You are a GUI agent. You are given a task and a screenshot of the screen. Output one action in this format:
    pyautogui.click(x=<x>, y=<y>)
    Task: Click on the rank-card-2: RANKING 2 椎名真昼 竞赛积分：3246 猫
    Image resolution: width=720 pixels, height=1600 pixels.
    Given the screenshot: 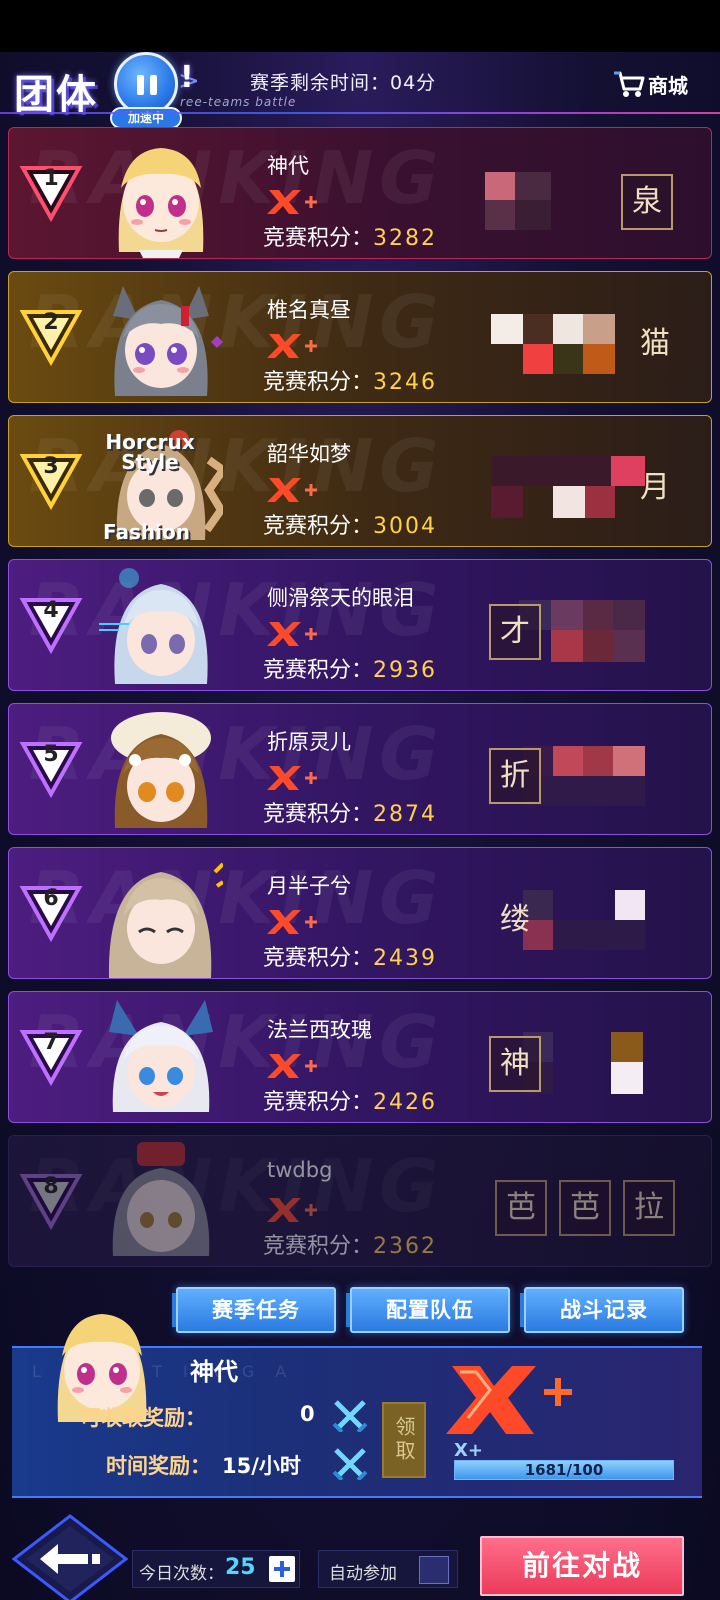 What is the action you would take?
    pyautogui.click(x=360, y=337)
    